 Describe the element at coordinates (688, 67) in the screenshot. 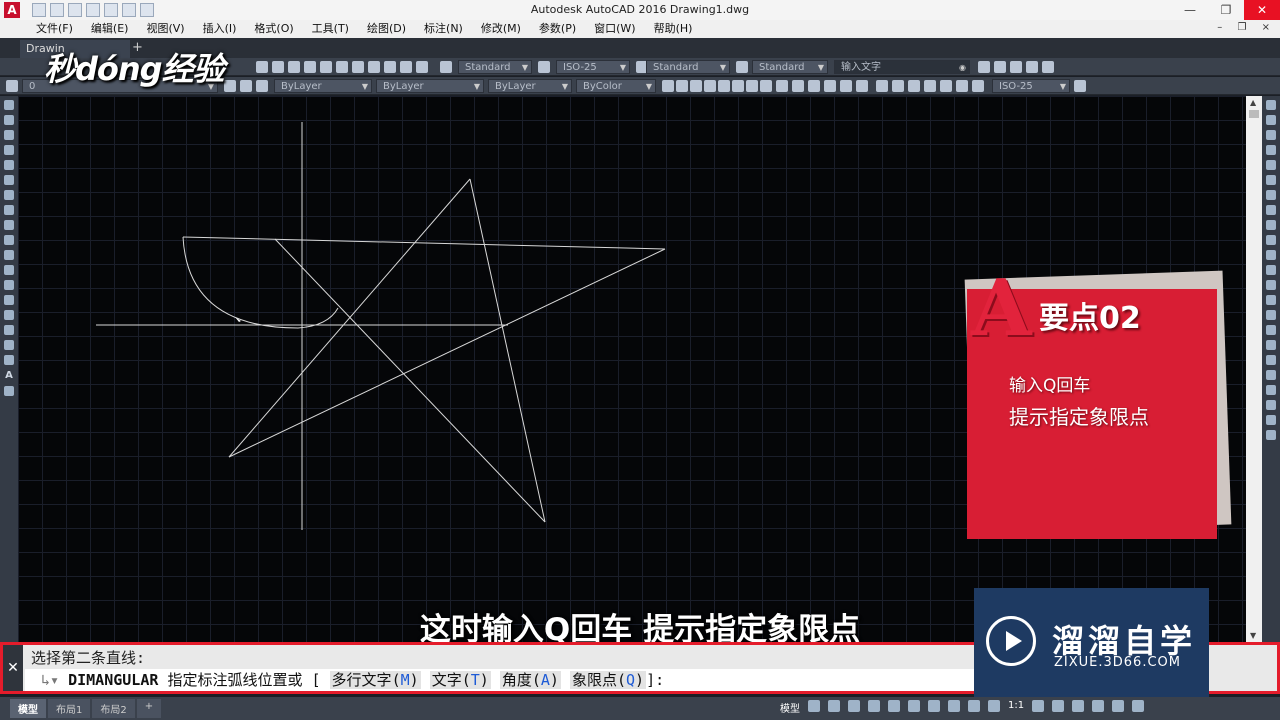

I see `table-style-select: Standard ▼` at that location.